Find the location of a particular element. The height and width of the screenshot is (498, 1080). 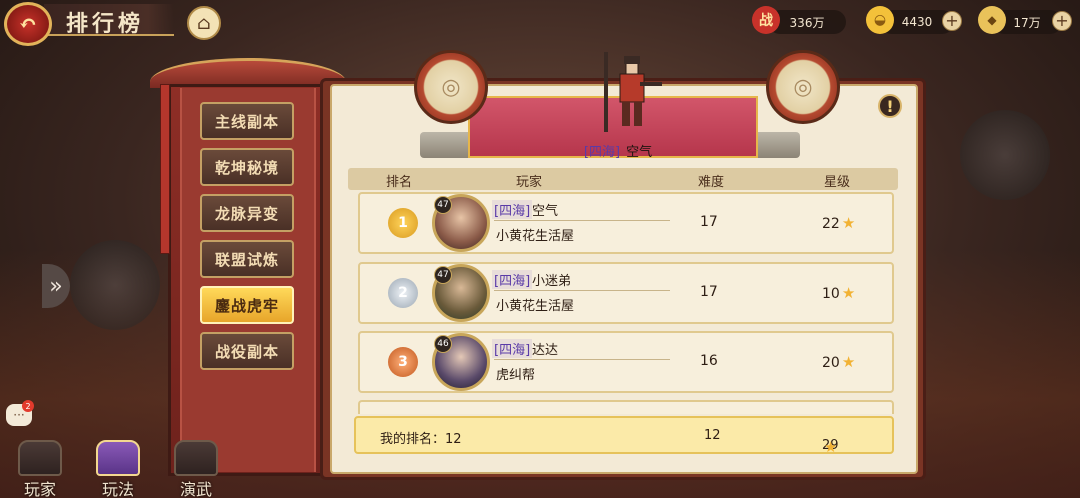

sidebar-item-longmai: 龙脉异变 is located at coordinates (247, 213).